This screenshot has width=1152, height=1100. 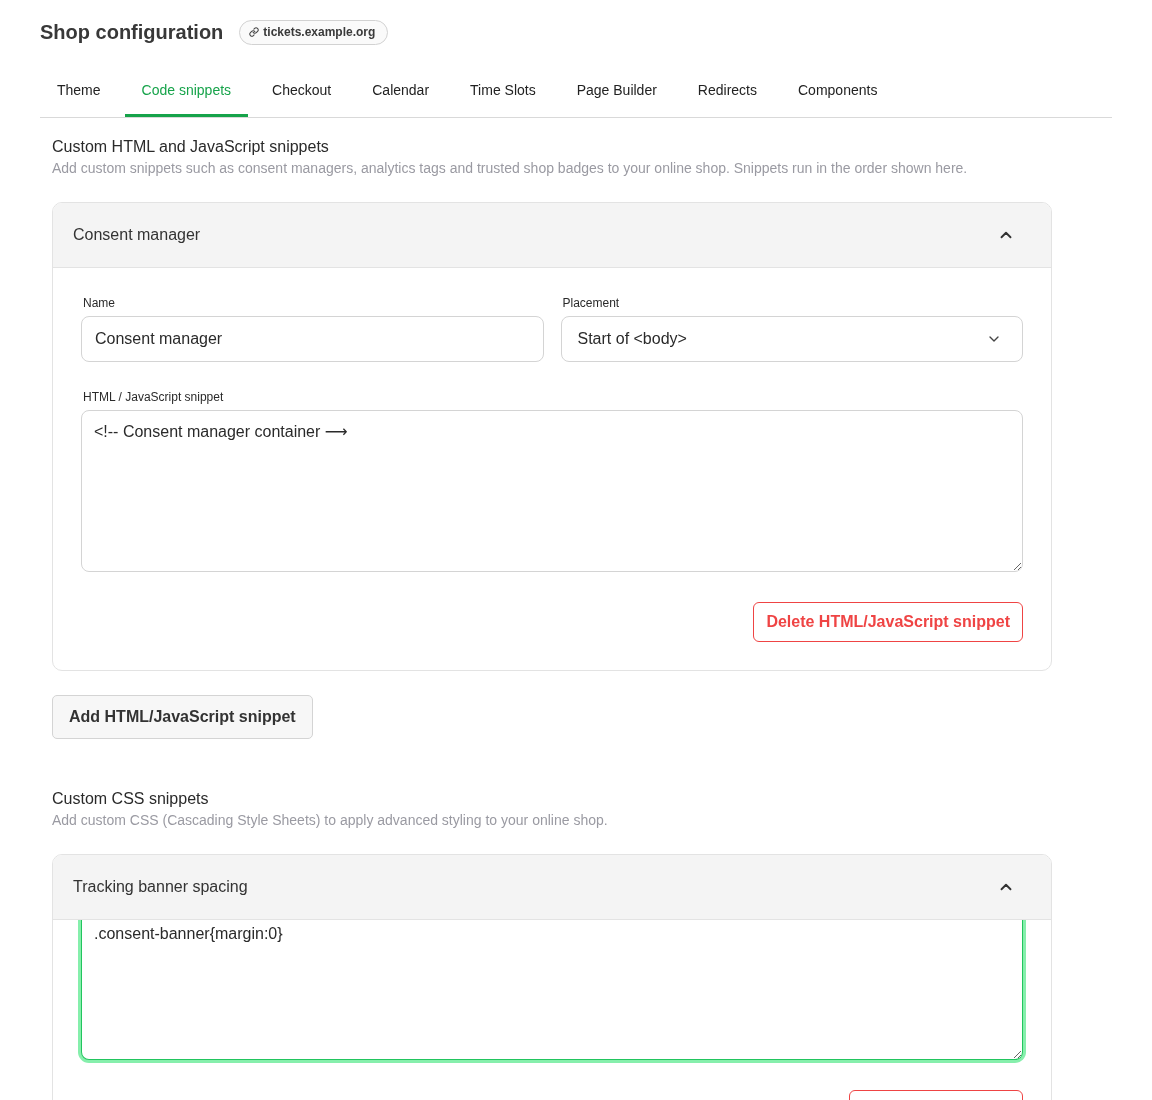 I want to click on add-snippet-button: Add HTML/JavaScript snippet, so click(x=182, y=717).